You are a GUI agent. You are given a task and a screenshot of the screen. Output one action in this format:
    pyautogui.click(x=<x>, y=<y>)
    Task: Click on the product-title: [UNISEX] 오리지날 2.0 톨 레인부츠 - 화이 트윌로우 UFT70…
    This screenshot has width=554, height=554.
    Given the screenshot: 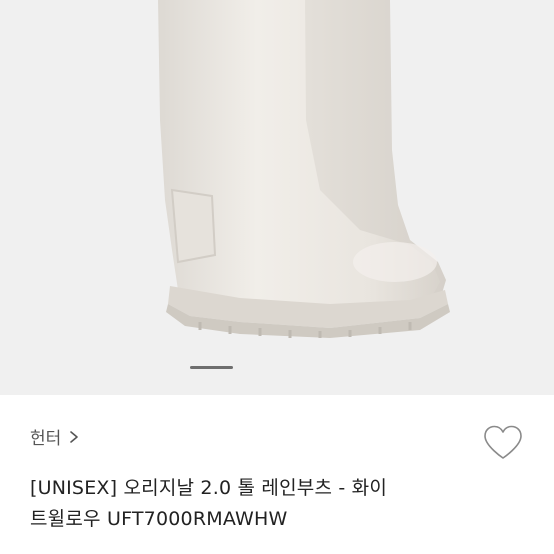 What is the action you would take?
    pyautogui.click(x=280, y=504)
    